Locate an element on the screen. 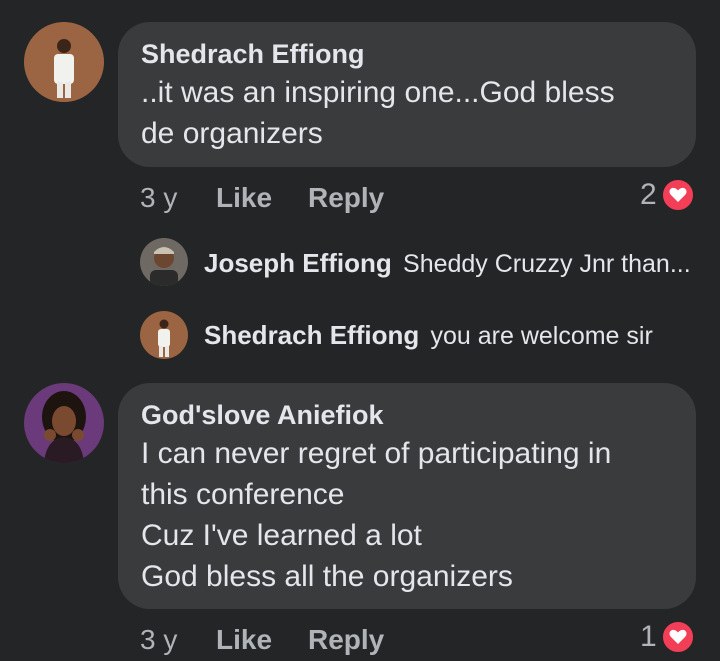  reaction-count: 2 is located at coordinates (667, 195).